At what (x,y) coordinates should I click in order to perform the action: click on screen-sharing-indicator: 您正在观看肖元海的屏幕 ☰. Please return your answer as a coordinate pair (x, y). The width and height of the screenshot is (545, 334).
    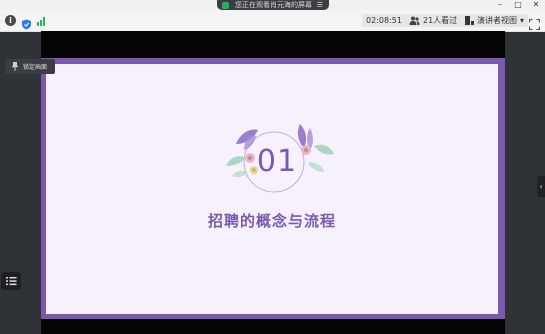
    Looking at the image, I should click on (273, 5).